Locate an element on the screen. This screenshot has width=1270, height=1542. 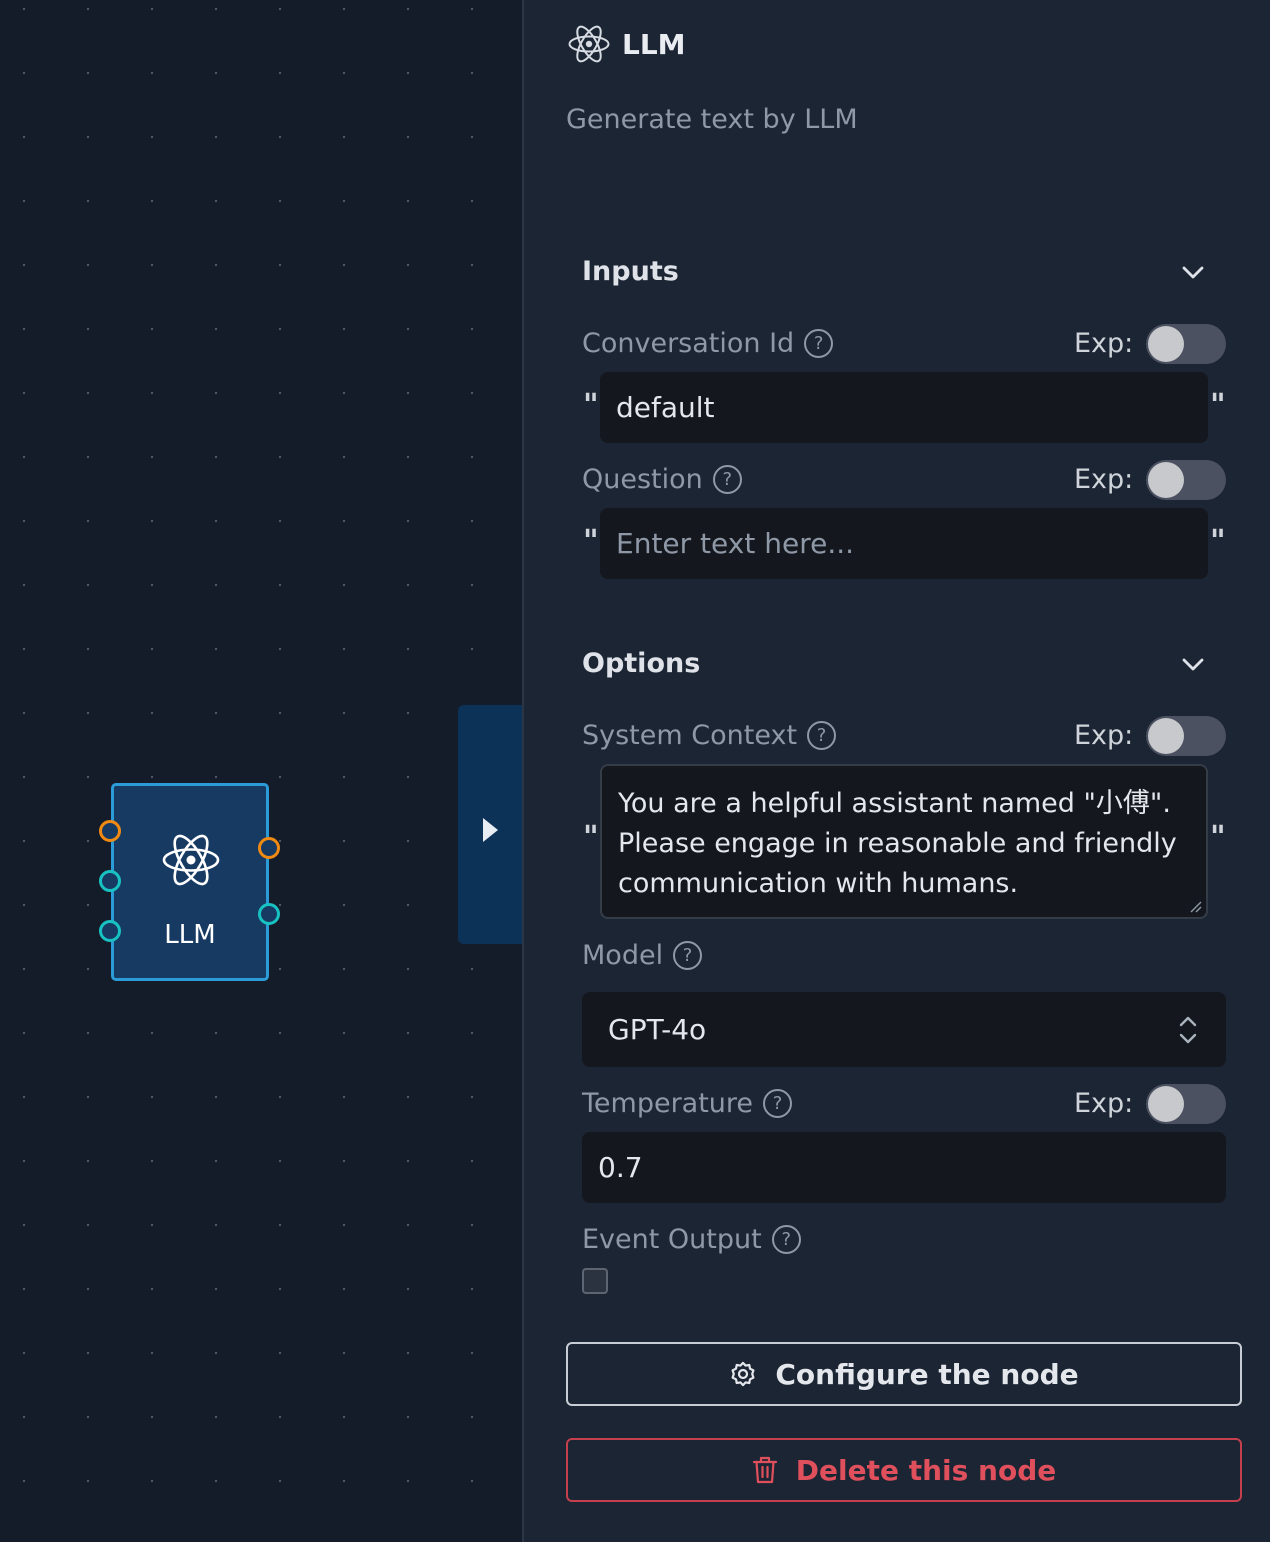
question-label-text: Question is located at coordinates (642, 479).